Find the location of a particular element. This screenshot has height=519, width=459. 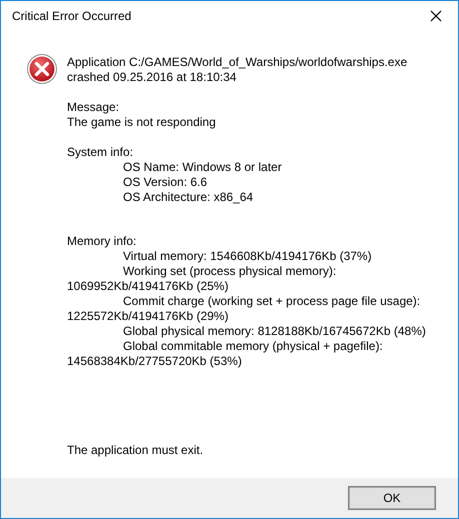

info-line: OS Architecture: x86_64 is located at coordinates (188, 197).